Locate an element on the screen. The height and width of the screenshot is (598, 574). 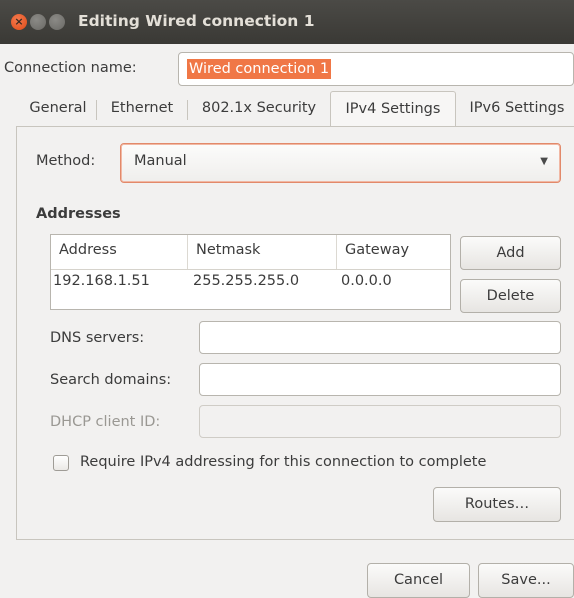
tab-general: General is located at coordinates (58, 109).